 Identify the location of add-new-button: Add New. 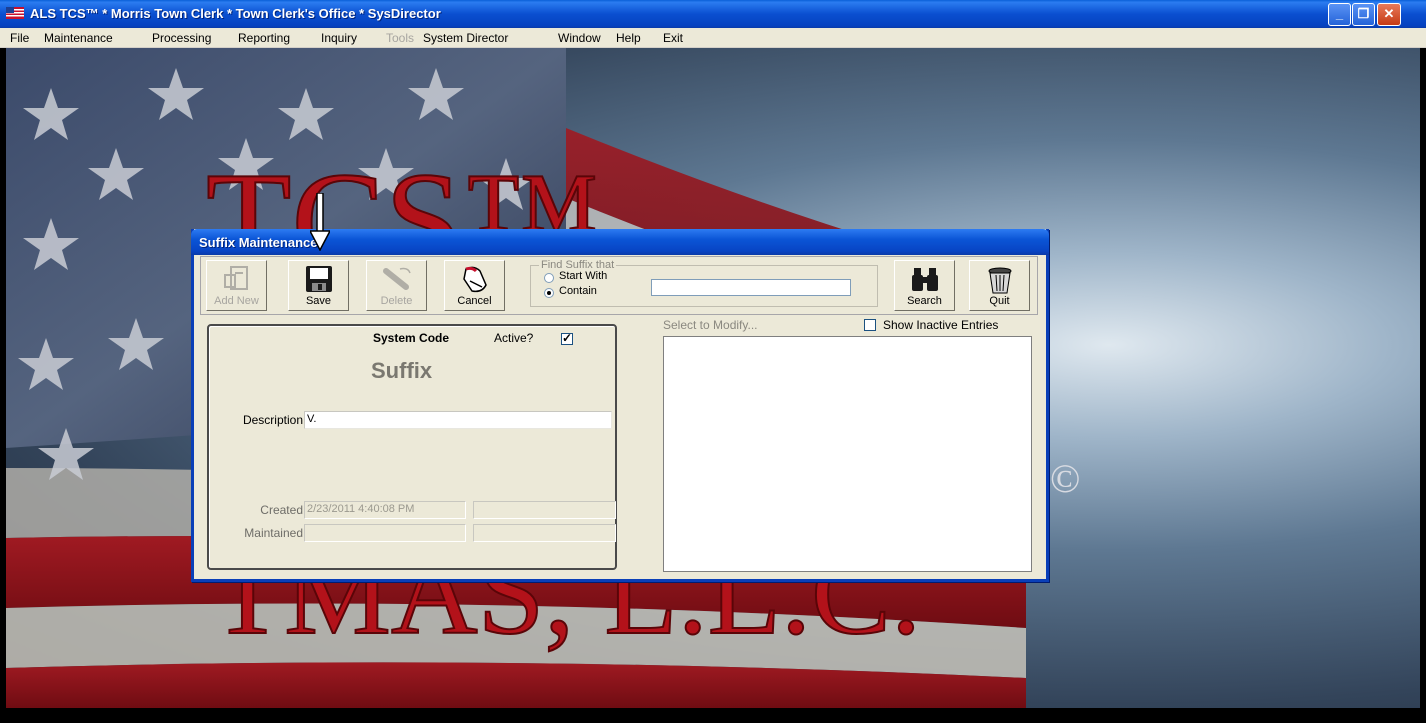
(236, 285).